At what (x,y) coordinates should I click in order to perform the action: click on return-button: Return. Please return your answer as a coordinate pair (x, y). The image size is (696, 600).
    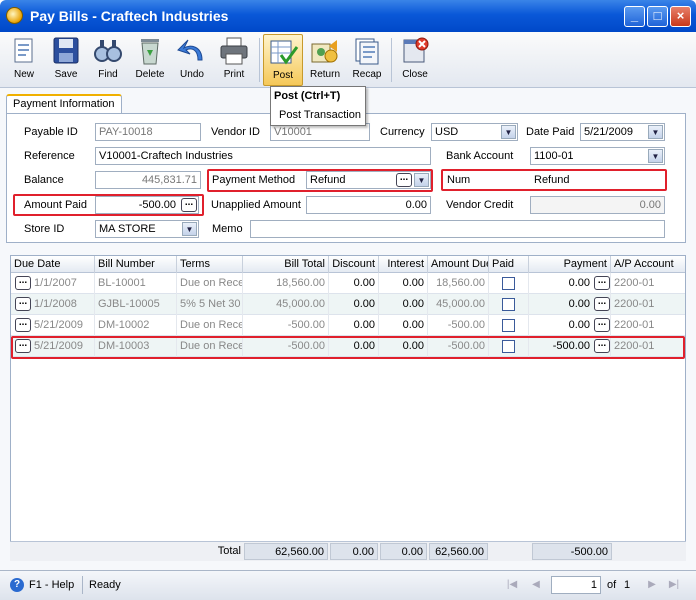
    Looking at the image, I should click on (325, 60).